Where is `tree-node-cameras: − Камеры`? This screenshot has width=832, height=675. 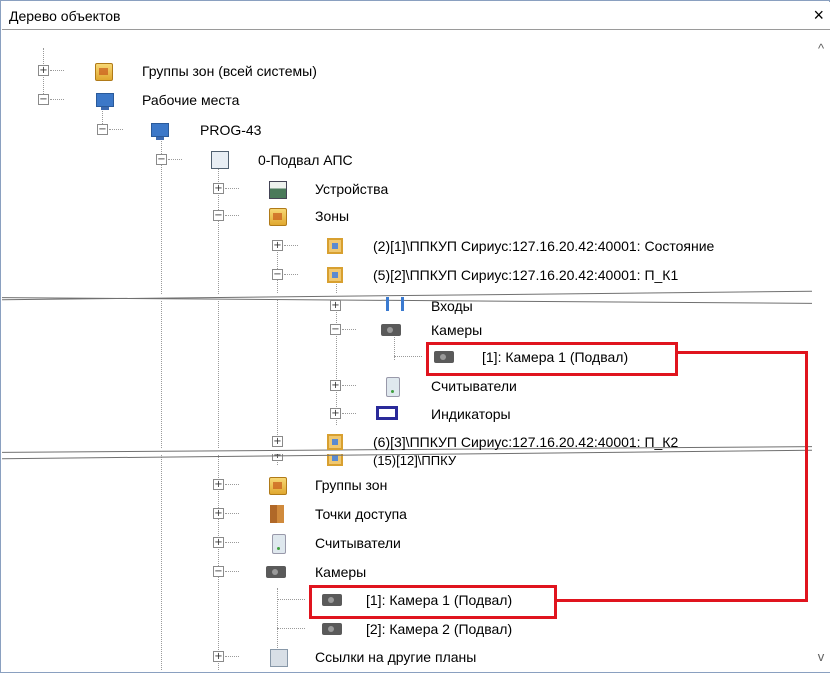 tree-node-cameras: − Камеры is located at coordinates (252, 573).